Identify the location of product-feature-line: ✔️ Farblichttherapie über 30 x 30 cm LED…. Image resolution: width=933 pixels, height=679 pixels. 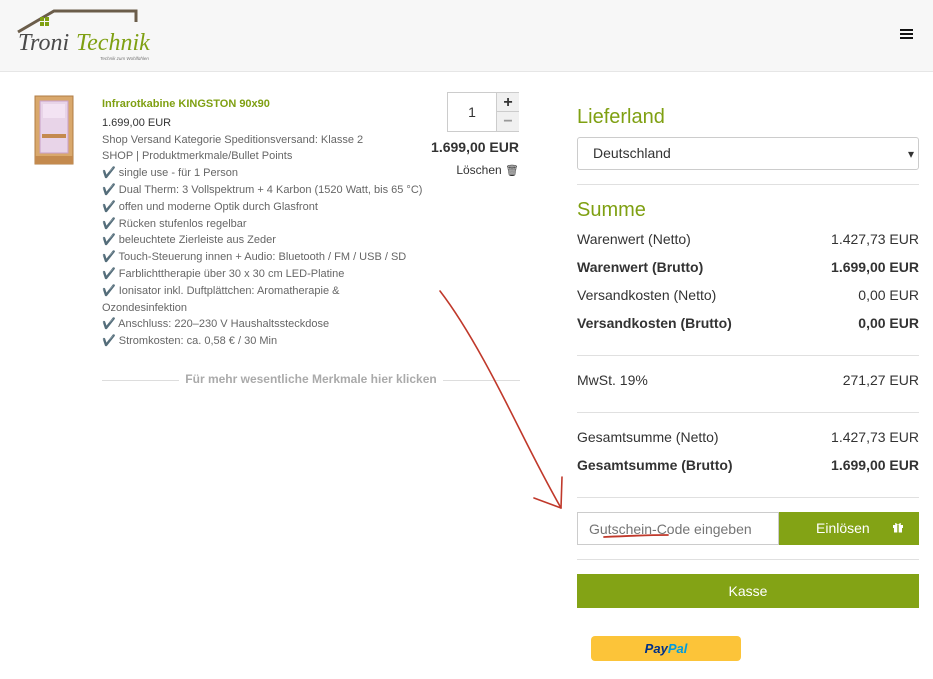
(223, 273).